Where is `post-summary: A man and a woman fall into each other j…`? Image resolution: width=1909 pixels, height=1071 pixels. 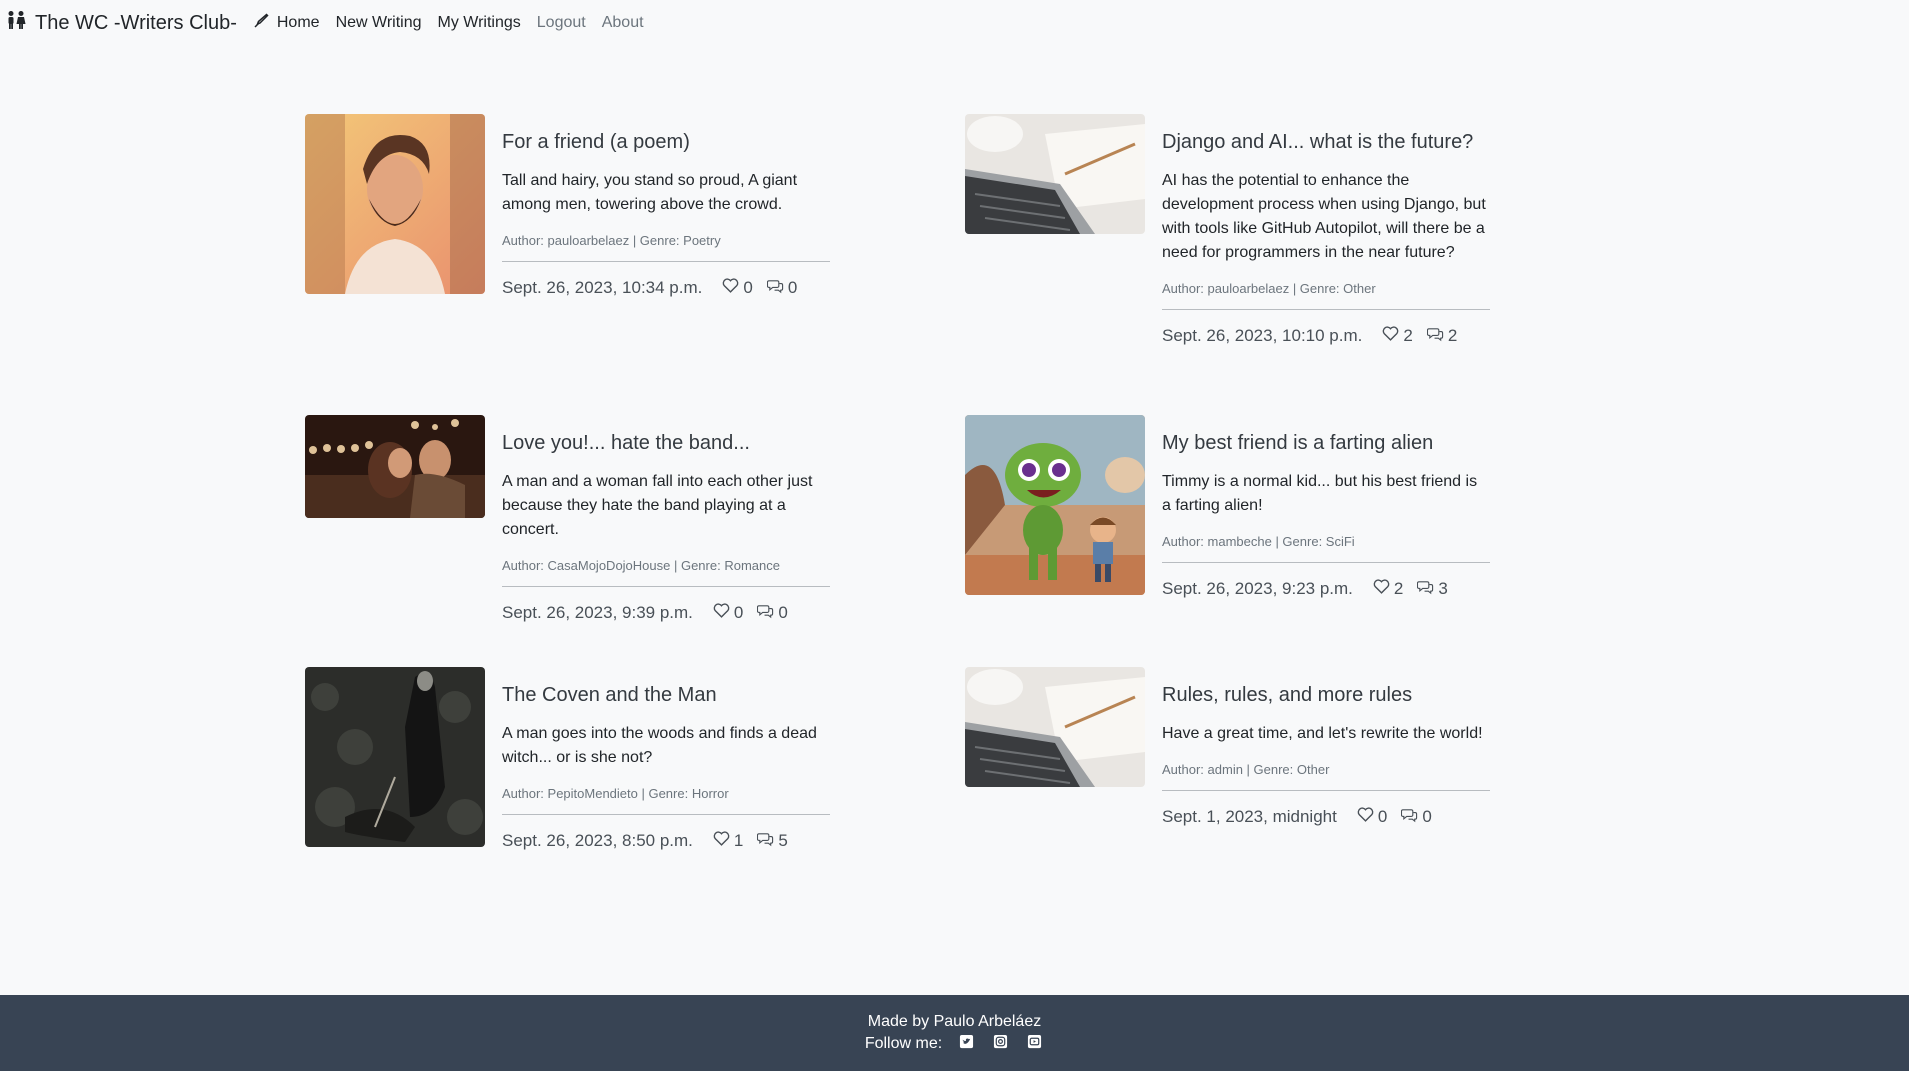 post-summary: A man and a woman fall into each other j… is located at coordinates (657, 505).